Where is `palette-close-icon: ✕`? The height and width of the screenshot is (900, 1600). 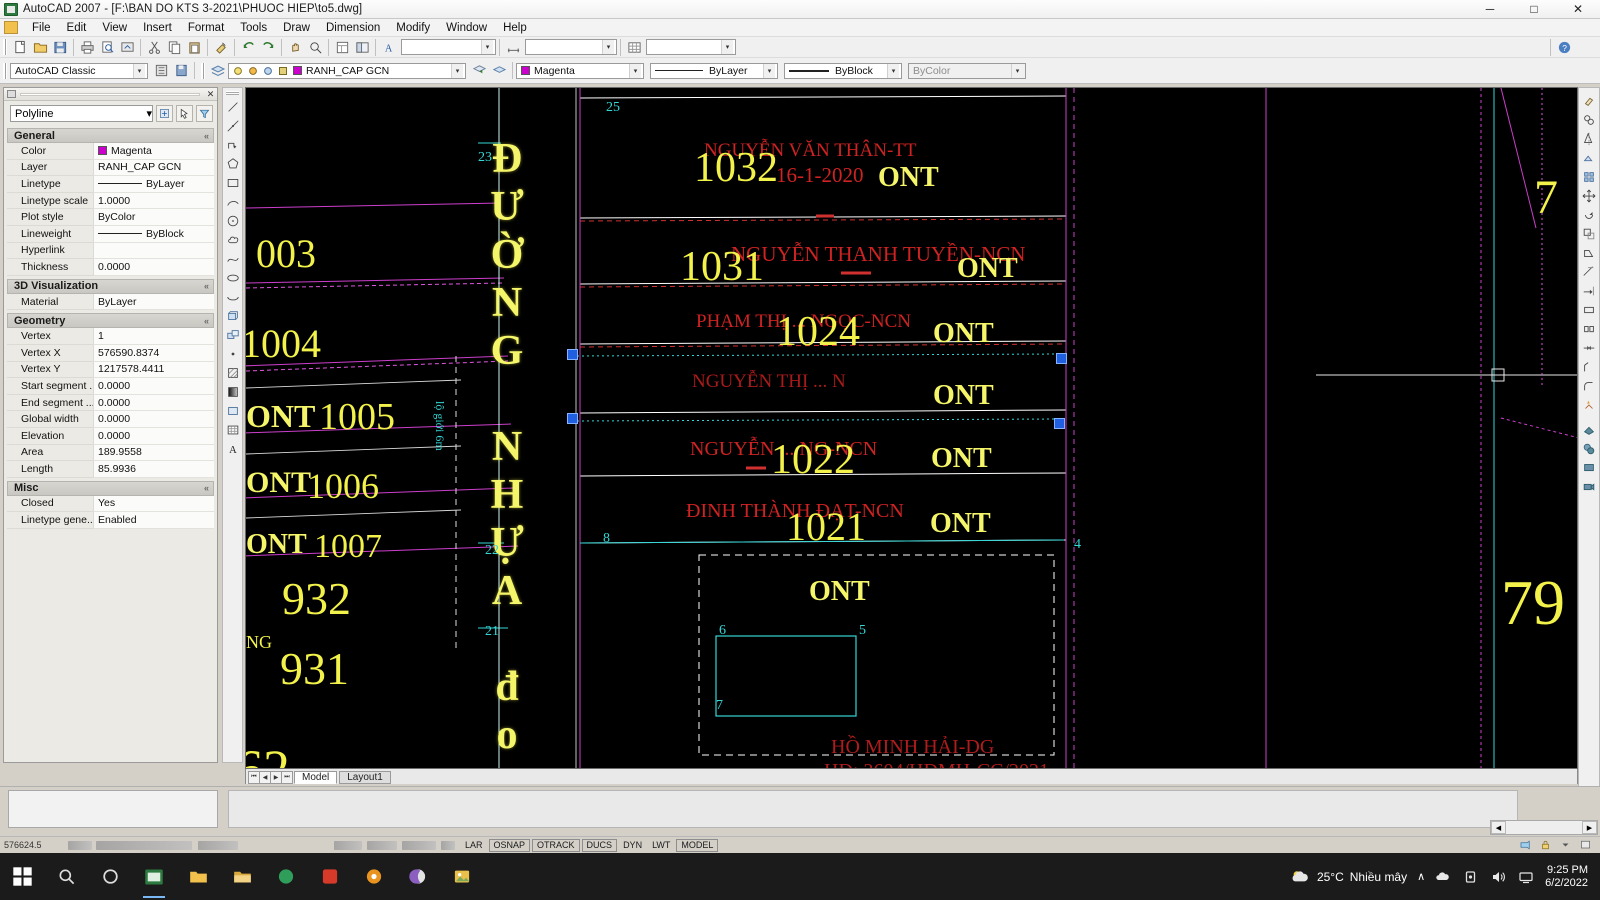
palette-close-icon: ✕ is located at coordinates (210, 94).